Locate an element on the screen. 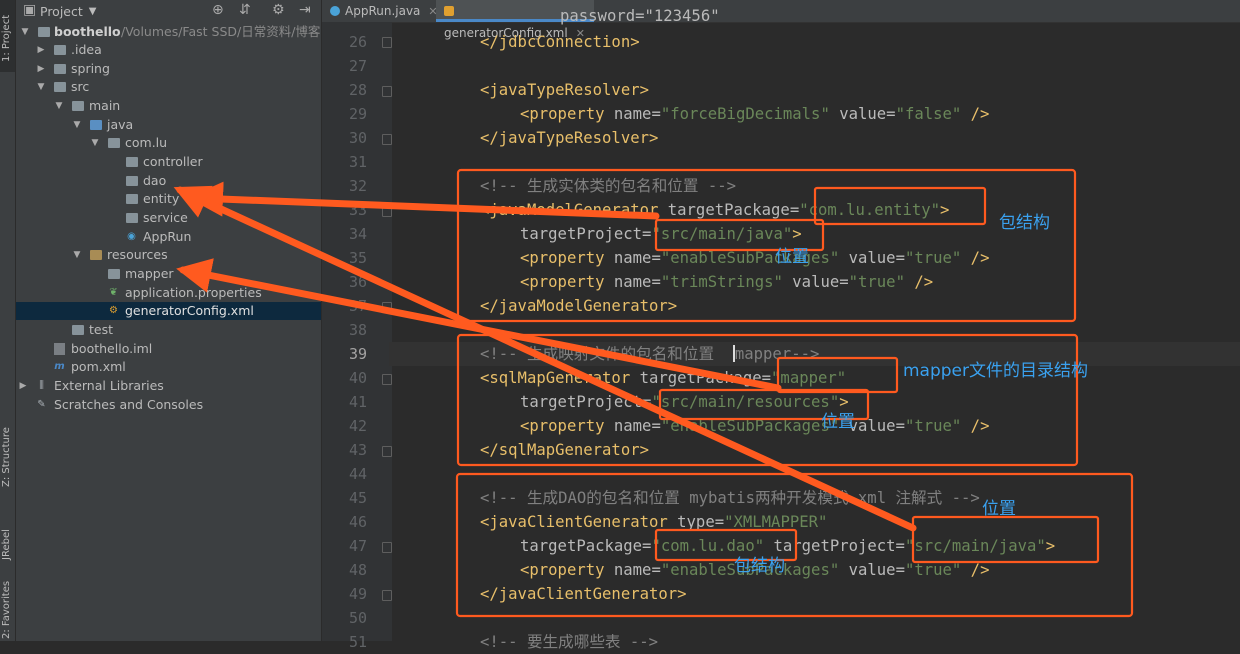 The width and height of the screenshot is (1240, 654). annotation-label-entity-package: 包结构 is located at coordinates (1024, 223).